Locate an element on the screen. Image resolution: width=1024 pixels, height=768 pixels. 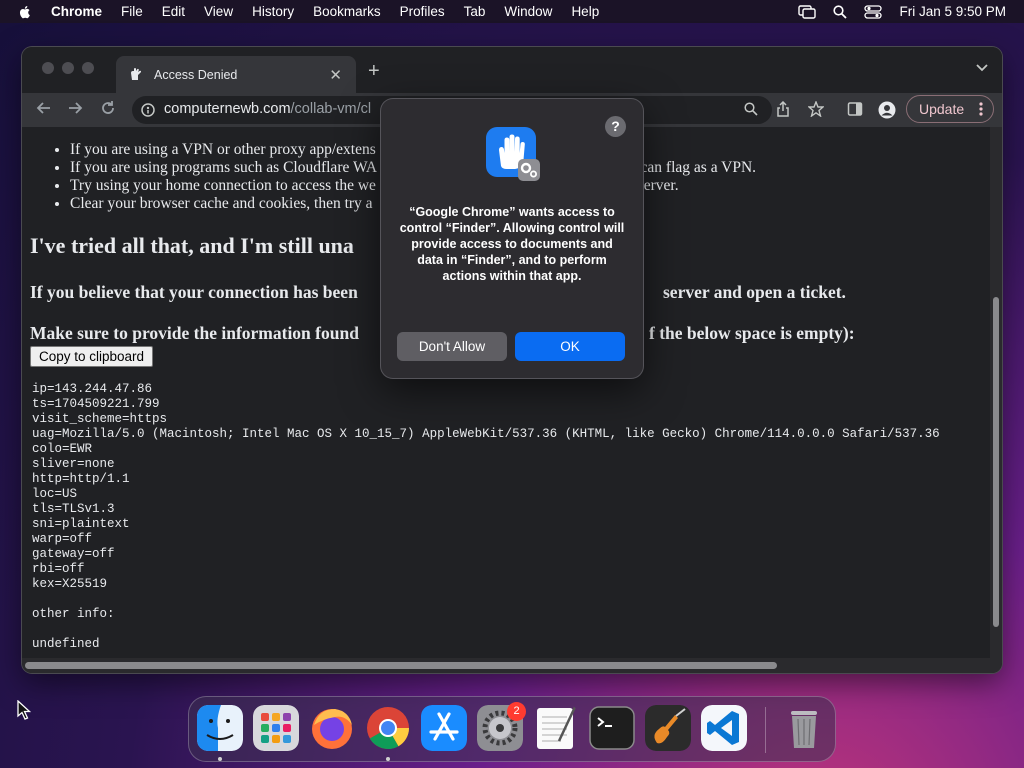
site-info-icon is located at coordinates (148, 110).